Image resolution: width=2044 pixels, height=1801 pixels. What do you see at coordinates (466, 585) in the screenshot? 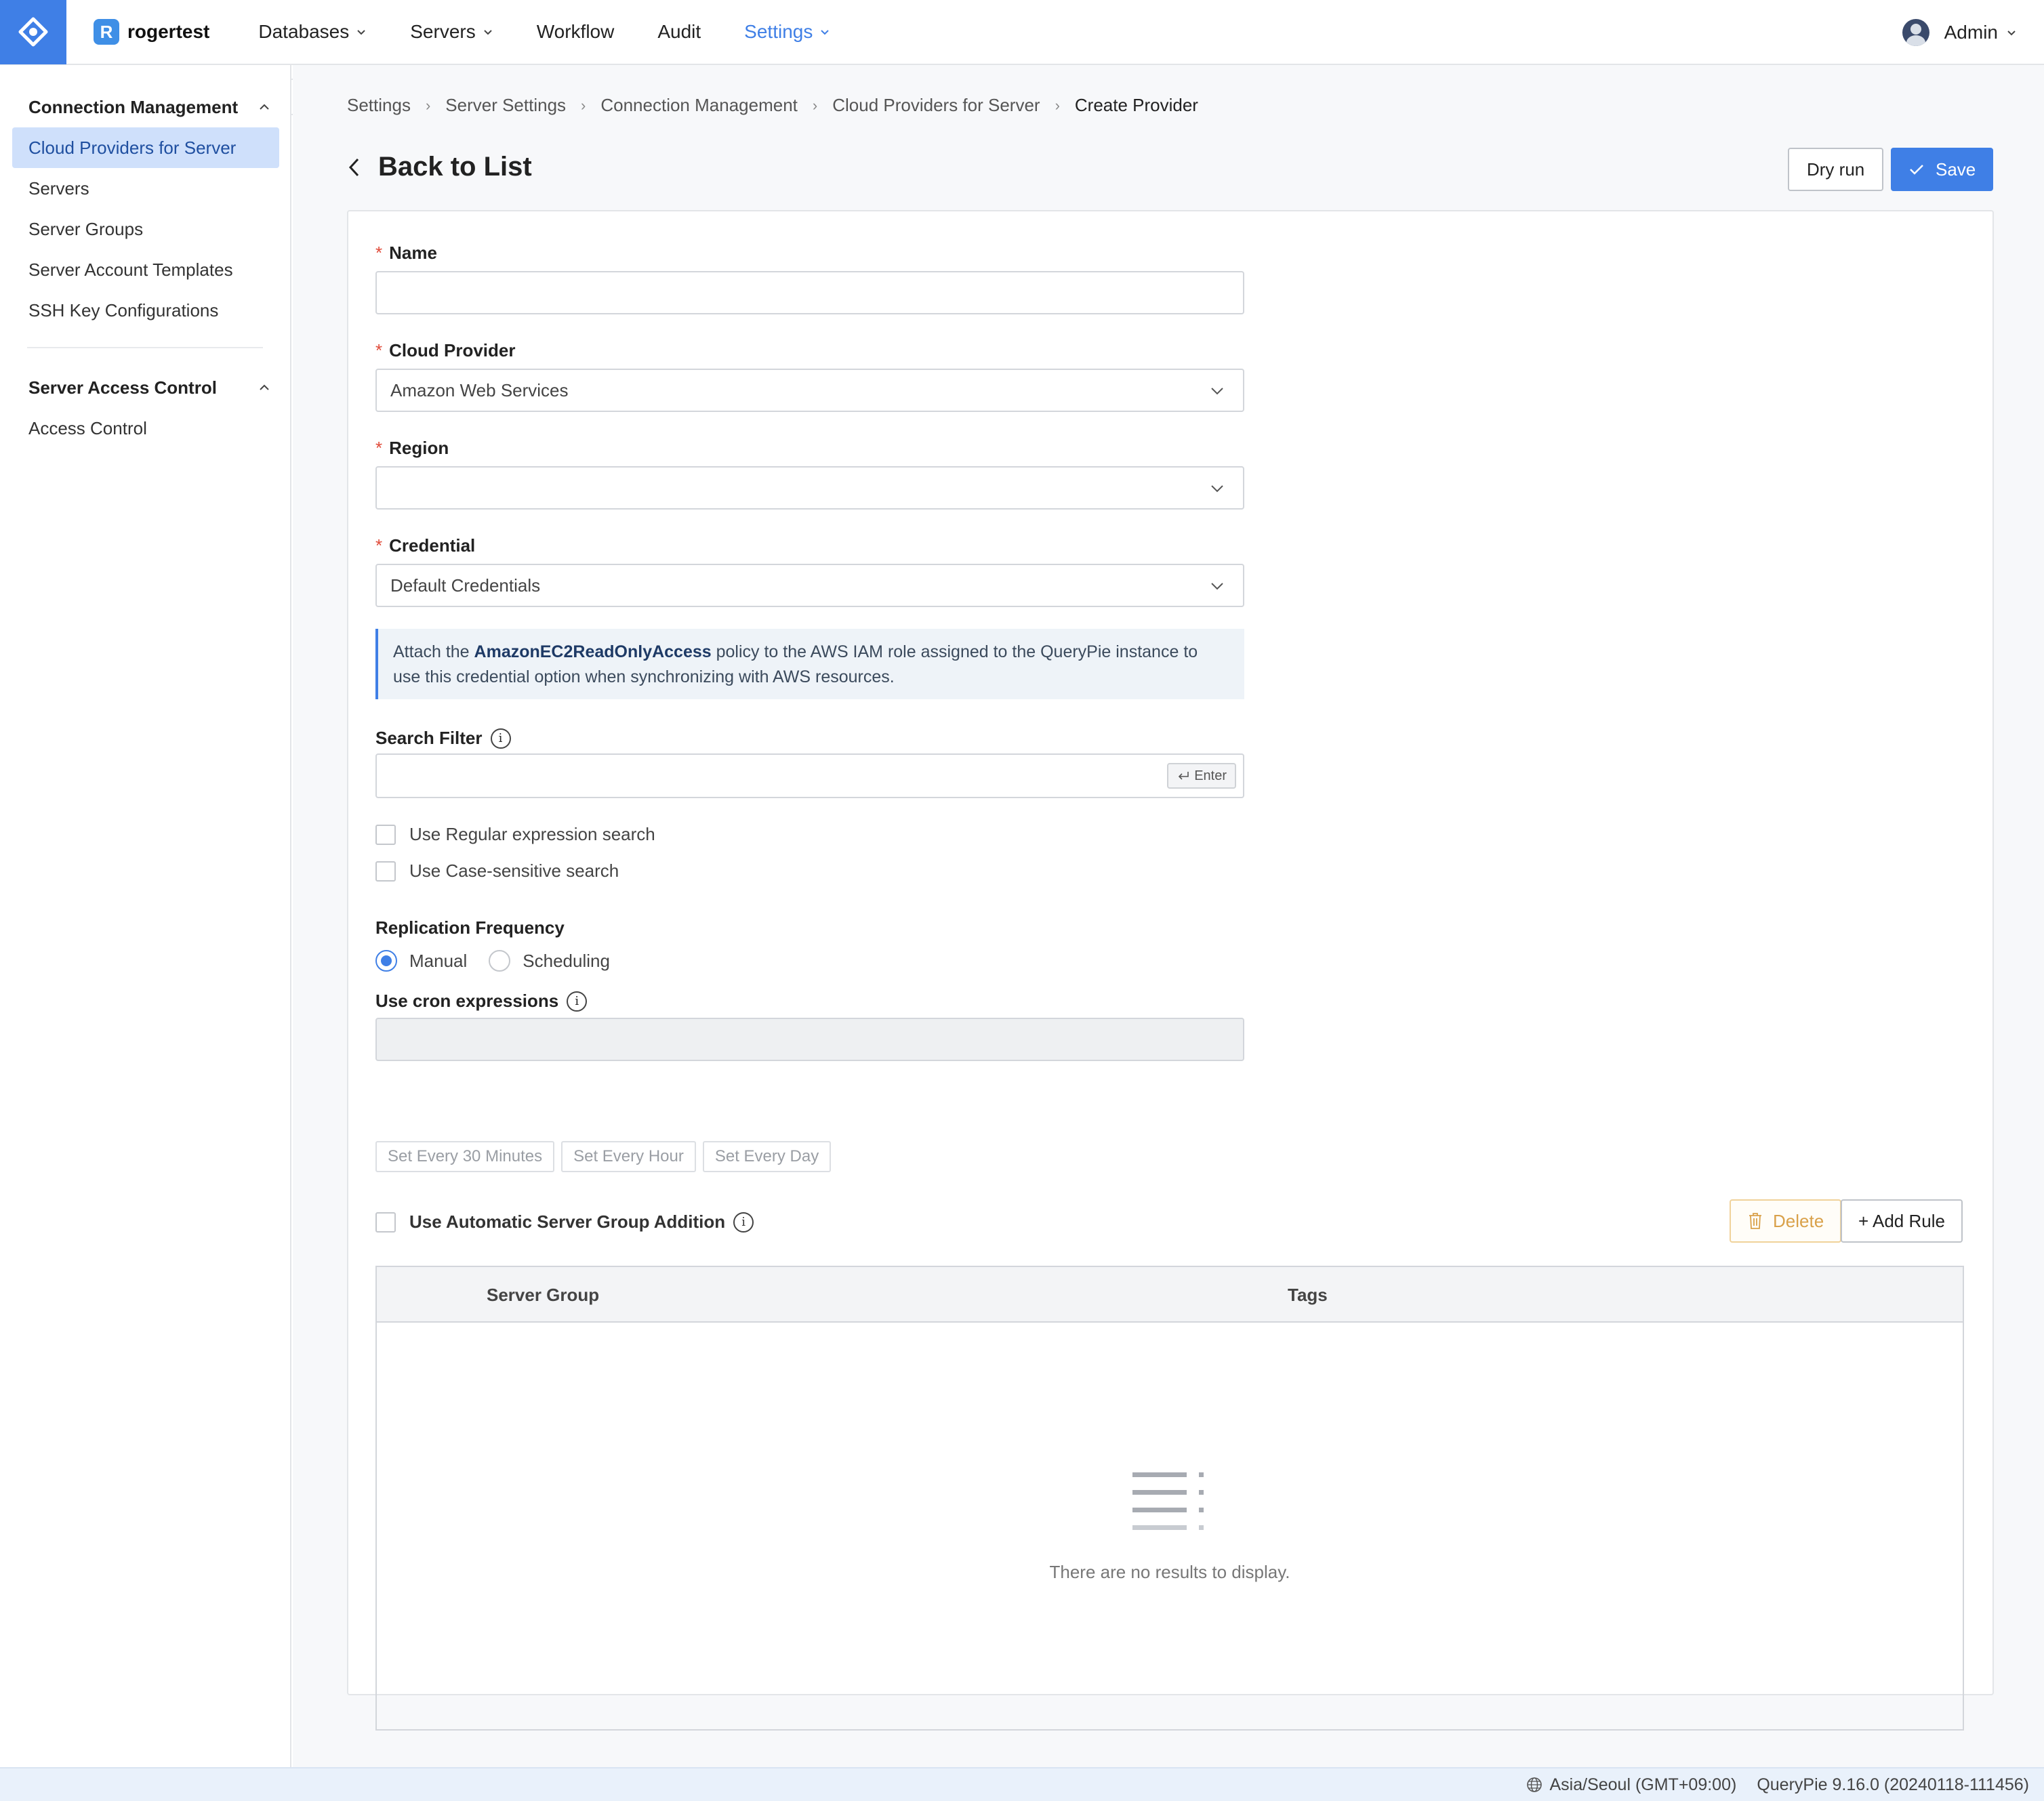
I see `credential-value: Default Credentials` at bounding box center [466, 585].